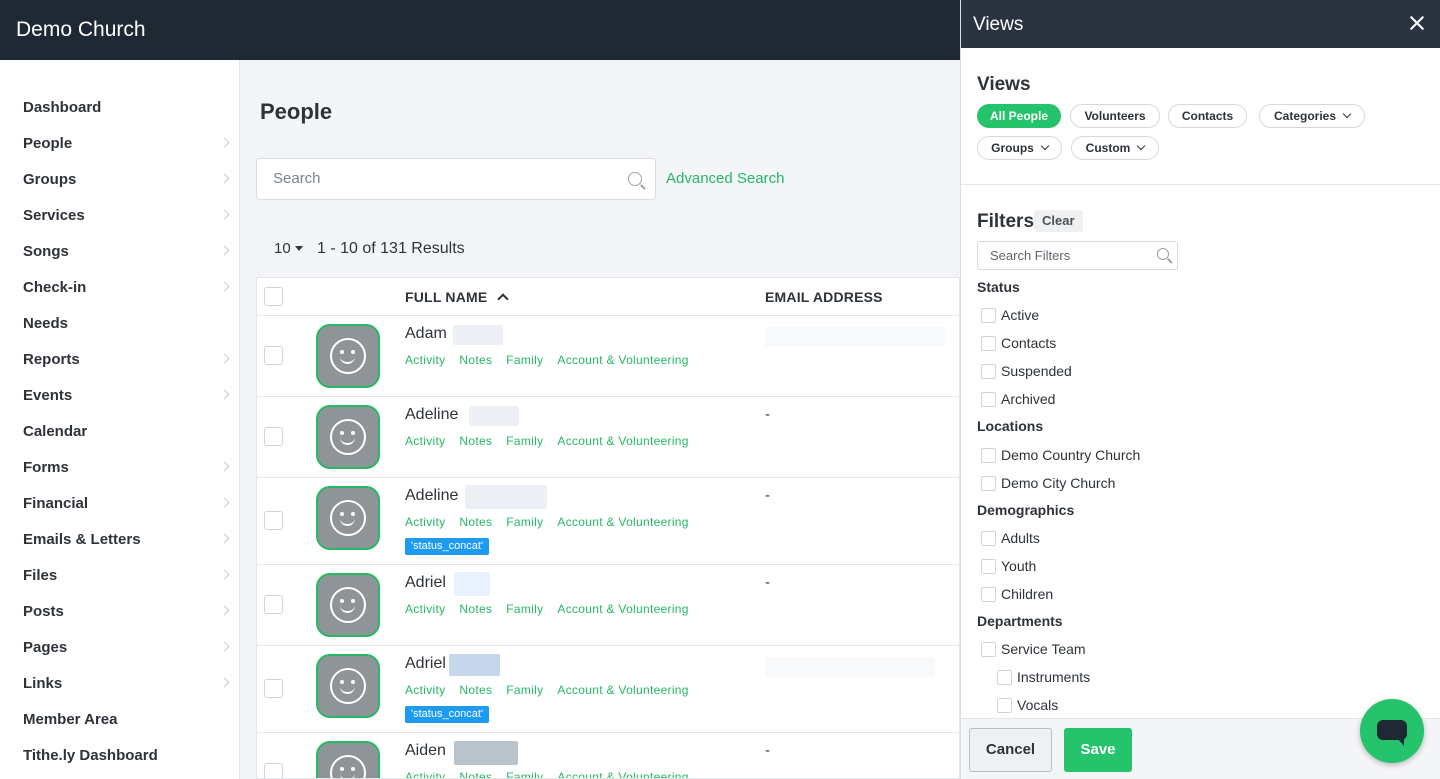  Describe the element at coordinates (1392, 731) in the screenshot. I see `chat-launcher` at that location.